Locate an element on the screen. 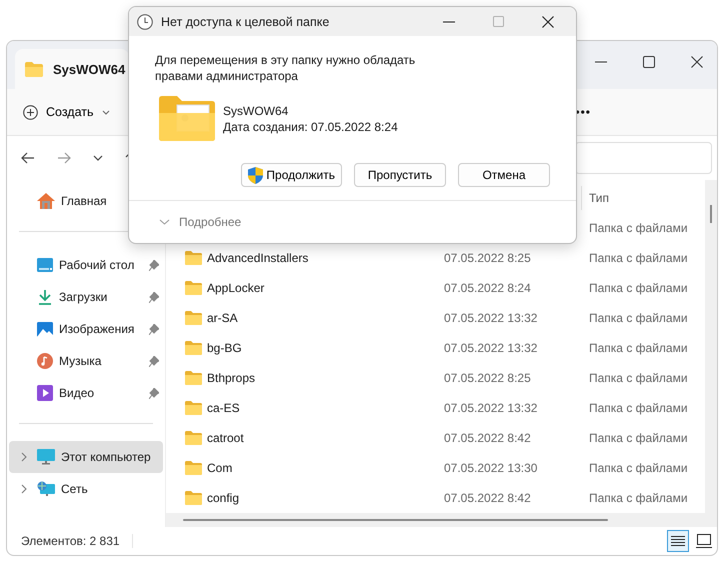 Image resolution: width=722 pixels, height=561 pixels. horizontal-scrollbar is located at coordinates (435, 520).